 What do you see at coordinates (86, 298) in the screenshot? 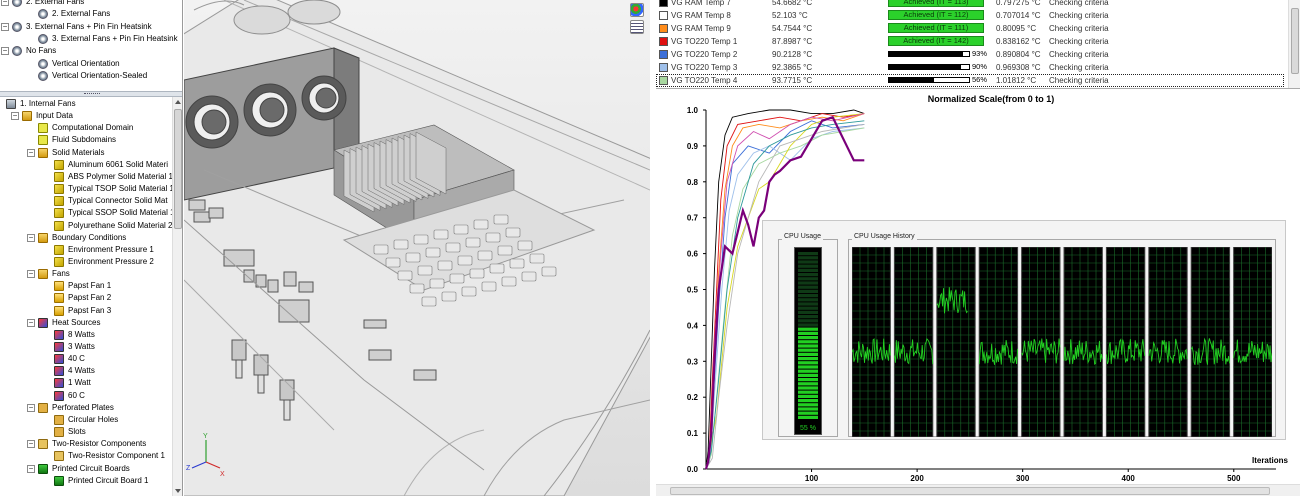
I see `tree-item: Papst Fan 2` at bounding box center [86, 298].